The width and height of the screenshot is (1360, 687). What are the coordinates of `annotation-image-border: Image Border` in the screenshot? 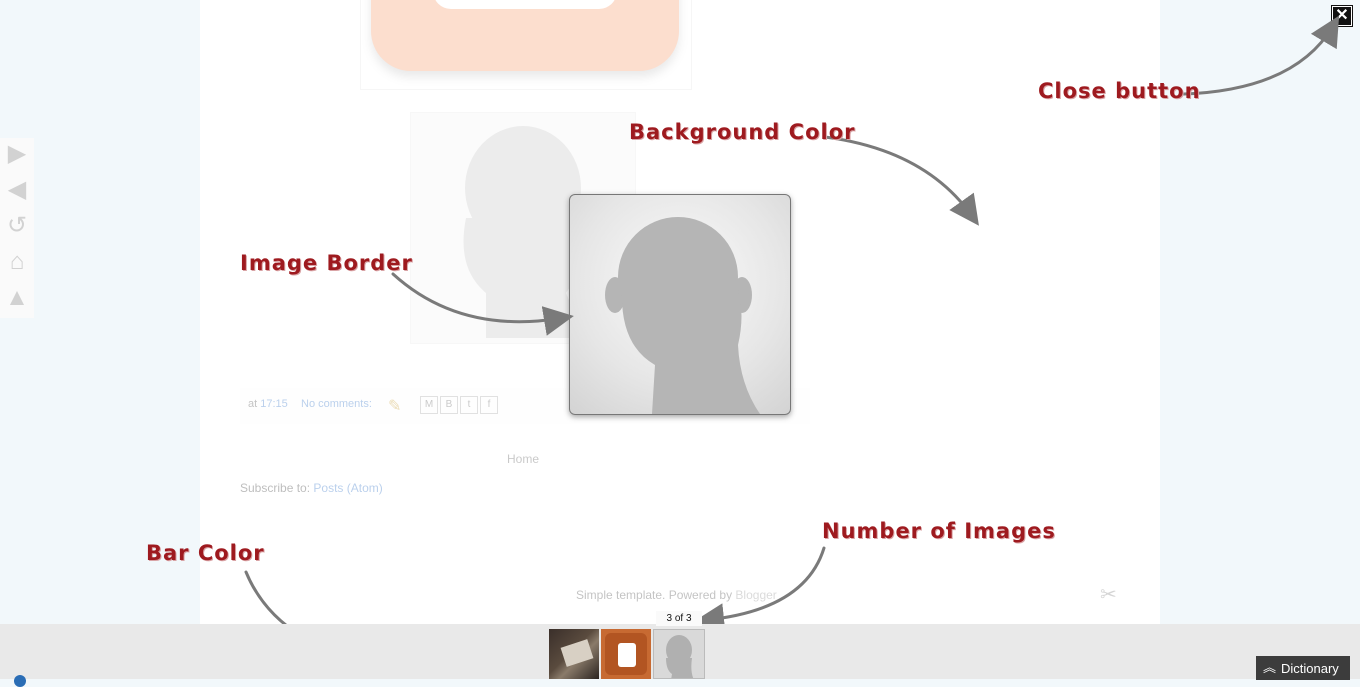 It's located at (326, 263).